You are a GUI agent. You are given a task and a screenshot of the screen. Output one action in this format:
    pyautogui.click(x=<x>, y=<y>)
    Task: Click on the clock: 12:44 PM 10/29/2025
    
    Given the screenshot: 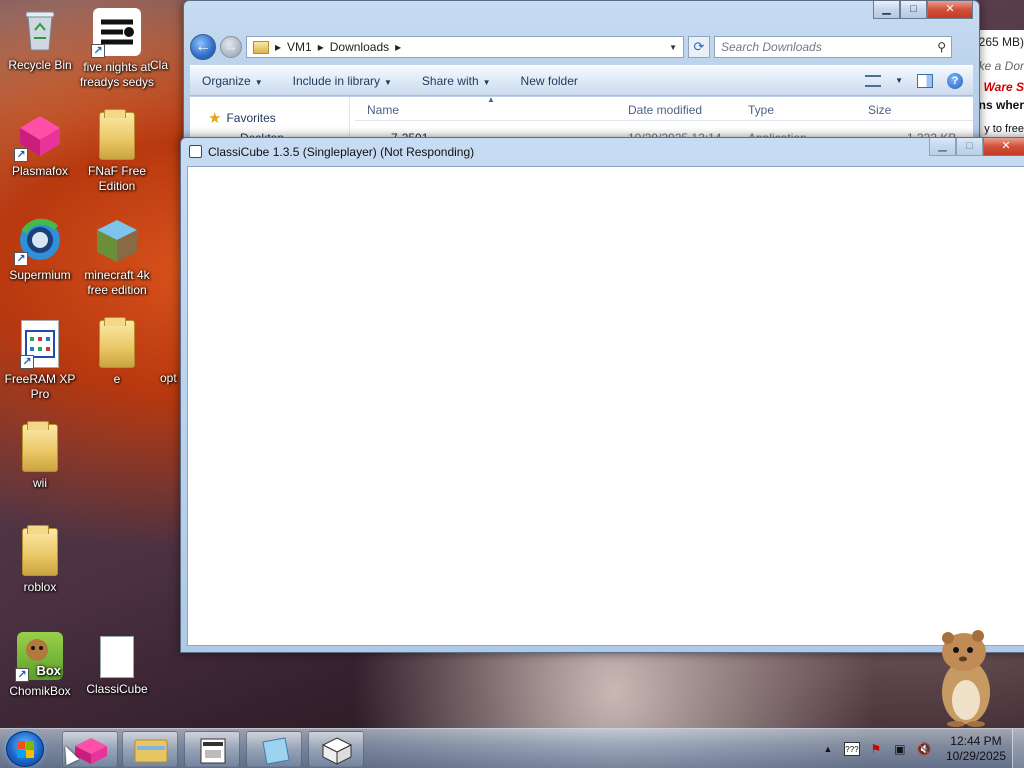 What is the action you would take?
    pyautogui.click(x=976, y=749)
    